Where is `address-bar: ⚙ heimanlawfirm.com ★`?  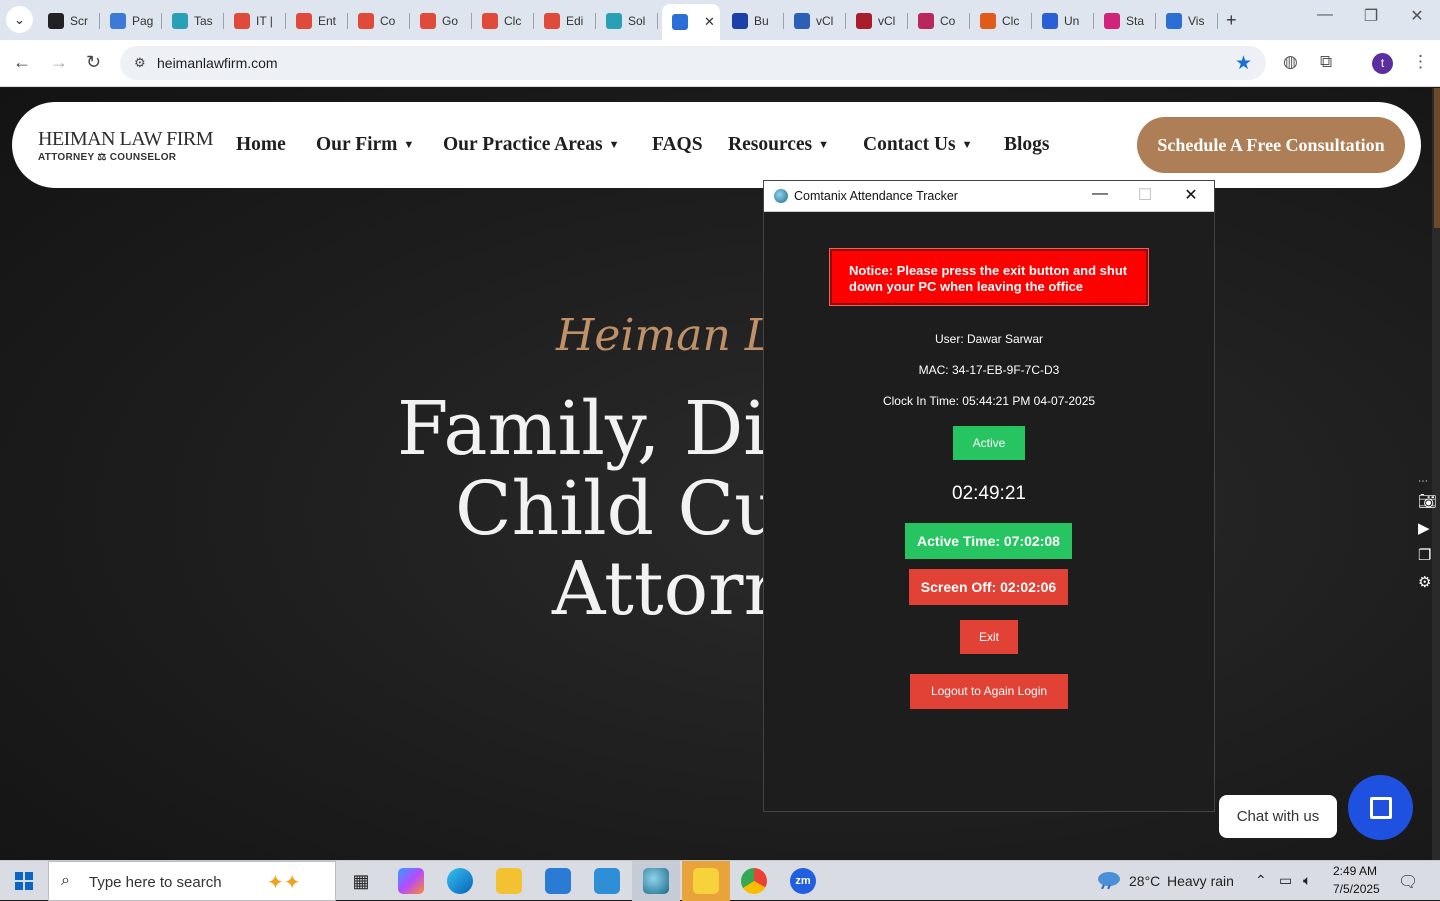 address-bar: ⚙ heimanlawfirm.com ★ is located at coordinates (693, 63).